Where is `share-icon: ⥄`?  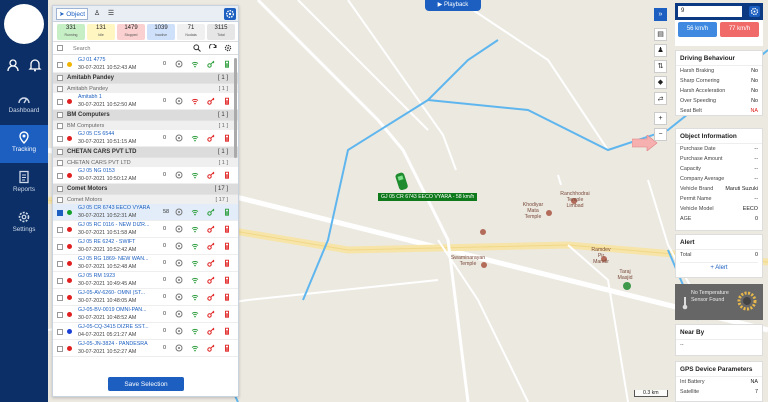
share-icon: ⥄ is located at coordinates (660, 98).